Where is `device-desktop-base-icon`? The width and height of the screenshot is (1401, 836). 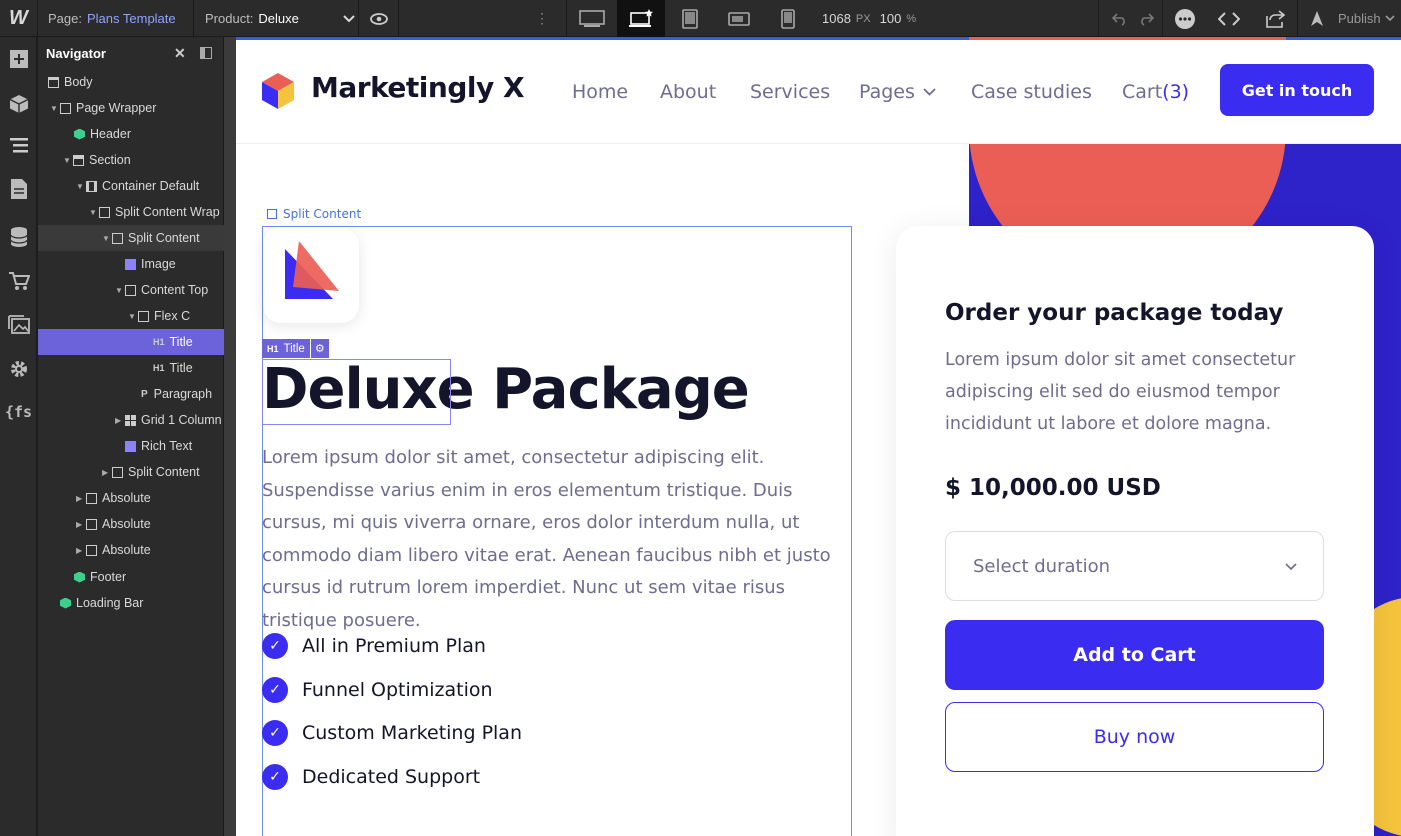
device-desktop-base-icon is located at coordinates (641, 18).